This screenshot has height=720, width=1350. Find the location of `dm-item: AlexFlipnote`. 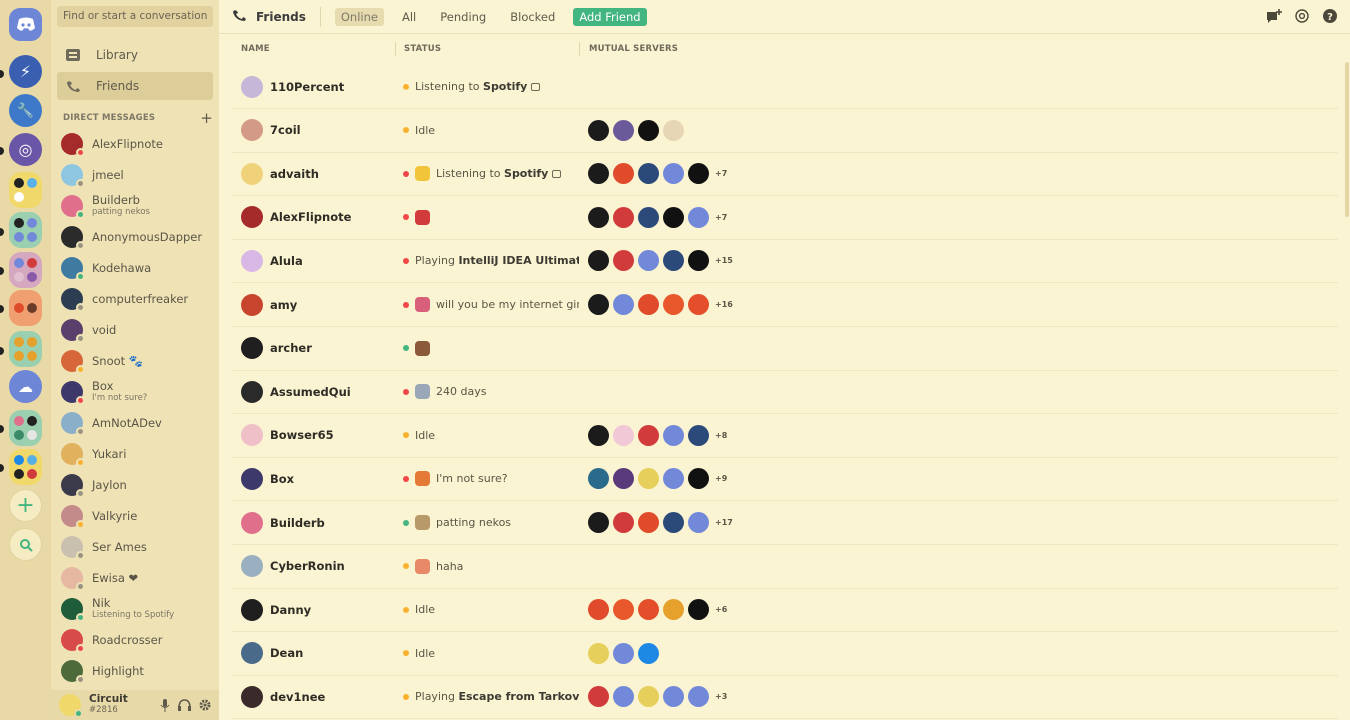

dm-item: AlexFlipnote is located at coordinates (139, 144).